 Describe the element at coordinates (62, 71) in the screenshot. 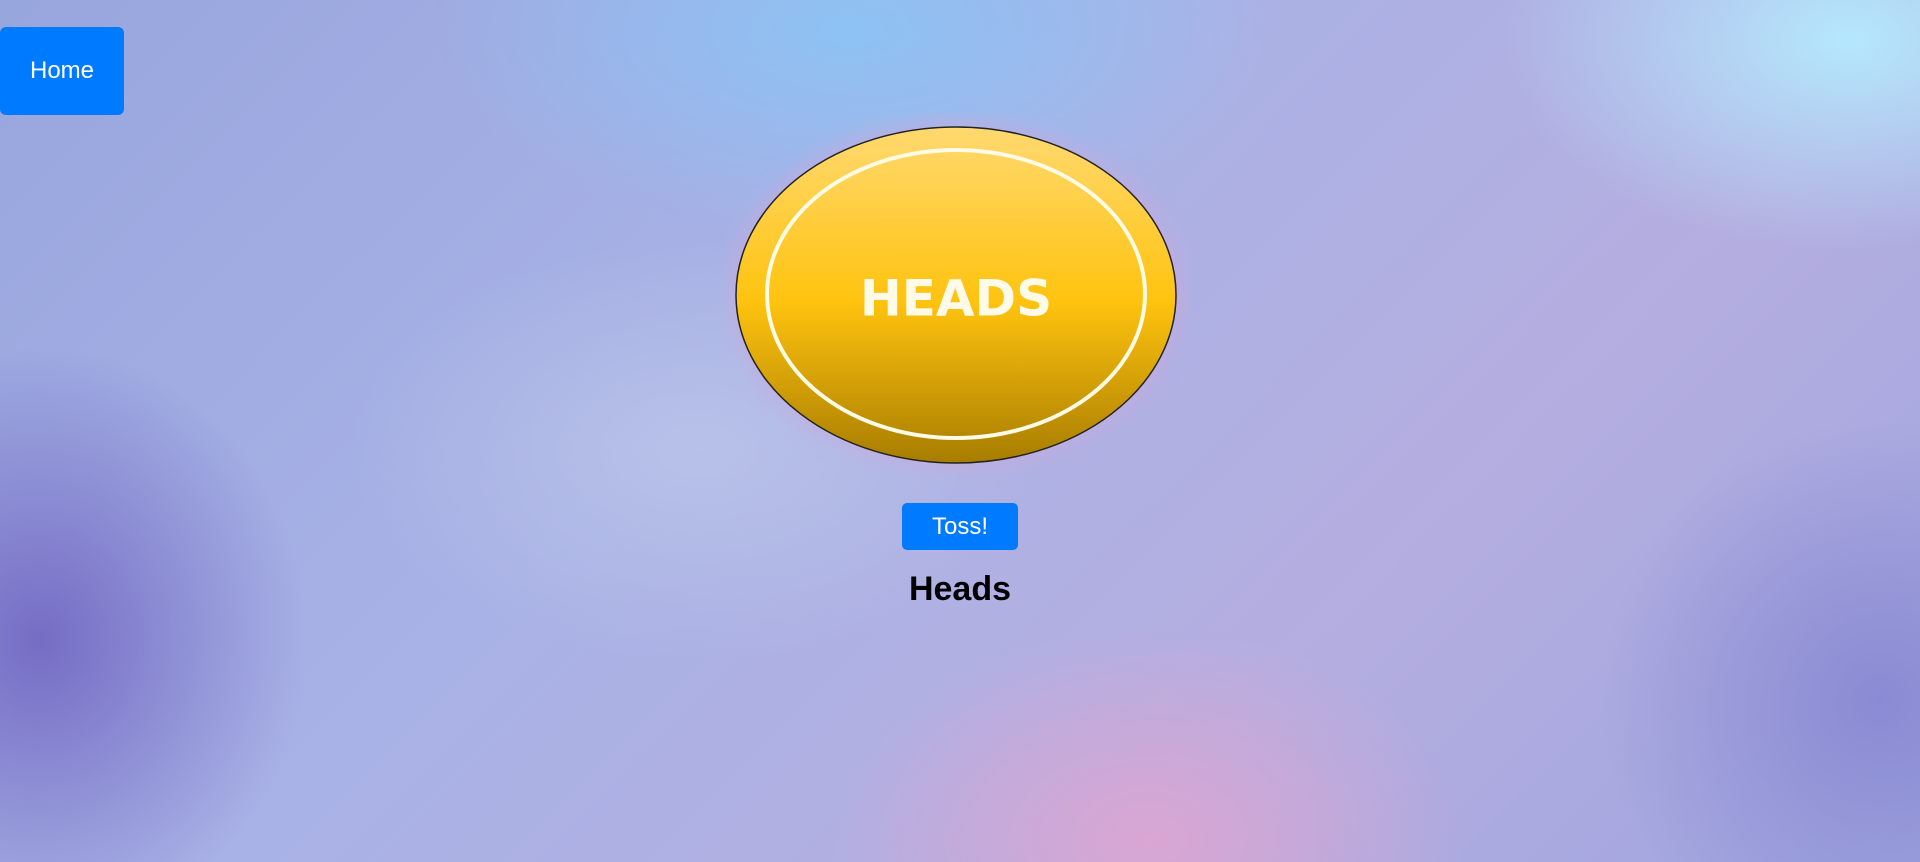

I see `home-button: Home` at that location.